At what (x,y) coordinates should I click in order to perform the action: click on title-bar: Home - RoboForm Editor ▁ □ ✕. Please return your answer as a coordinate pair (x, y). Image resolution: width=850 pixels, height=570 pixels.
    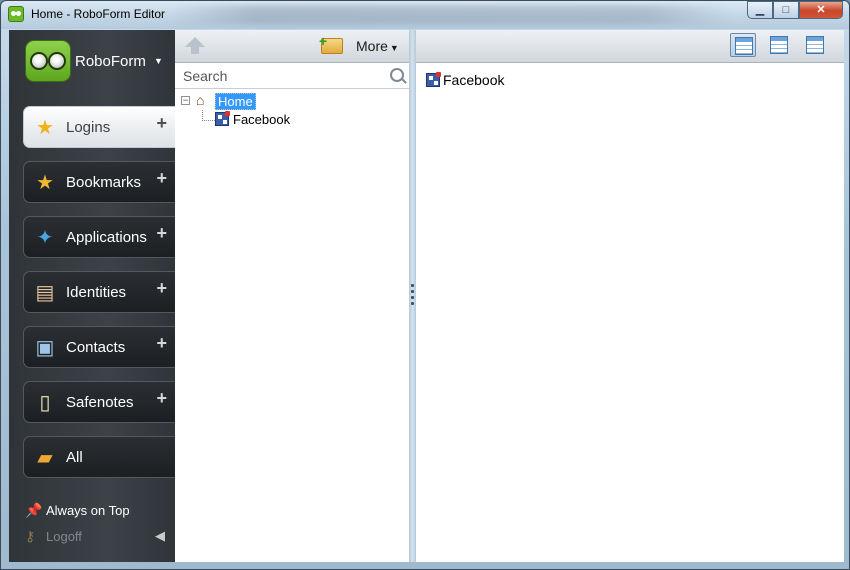
    Looking at the image, I should click on (425, 15).